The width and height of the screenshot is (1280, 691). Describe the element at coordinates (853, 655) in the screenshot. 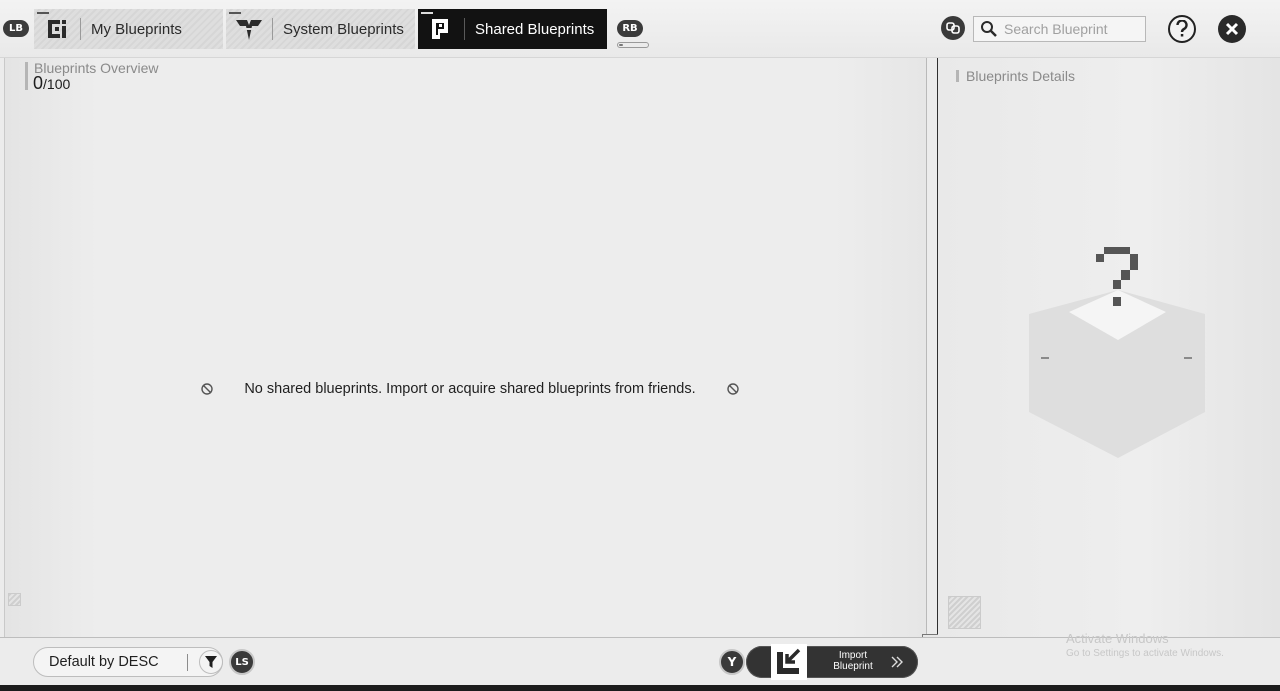

I see `import-label-line1: Import` at that location.